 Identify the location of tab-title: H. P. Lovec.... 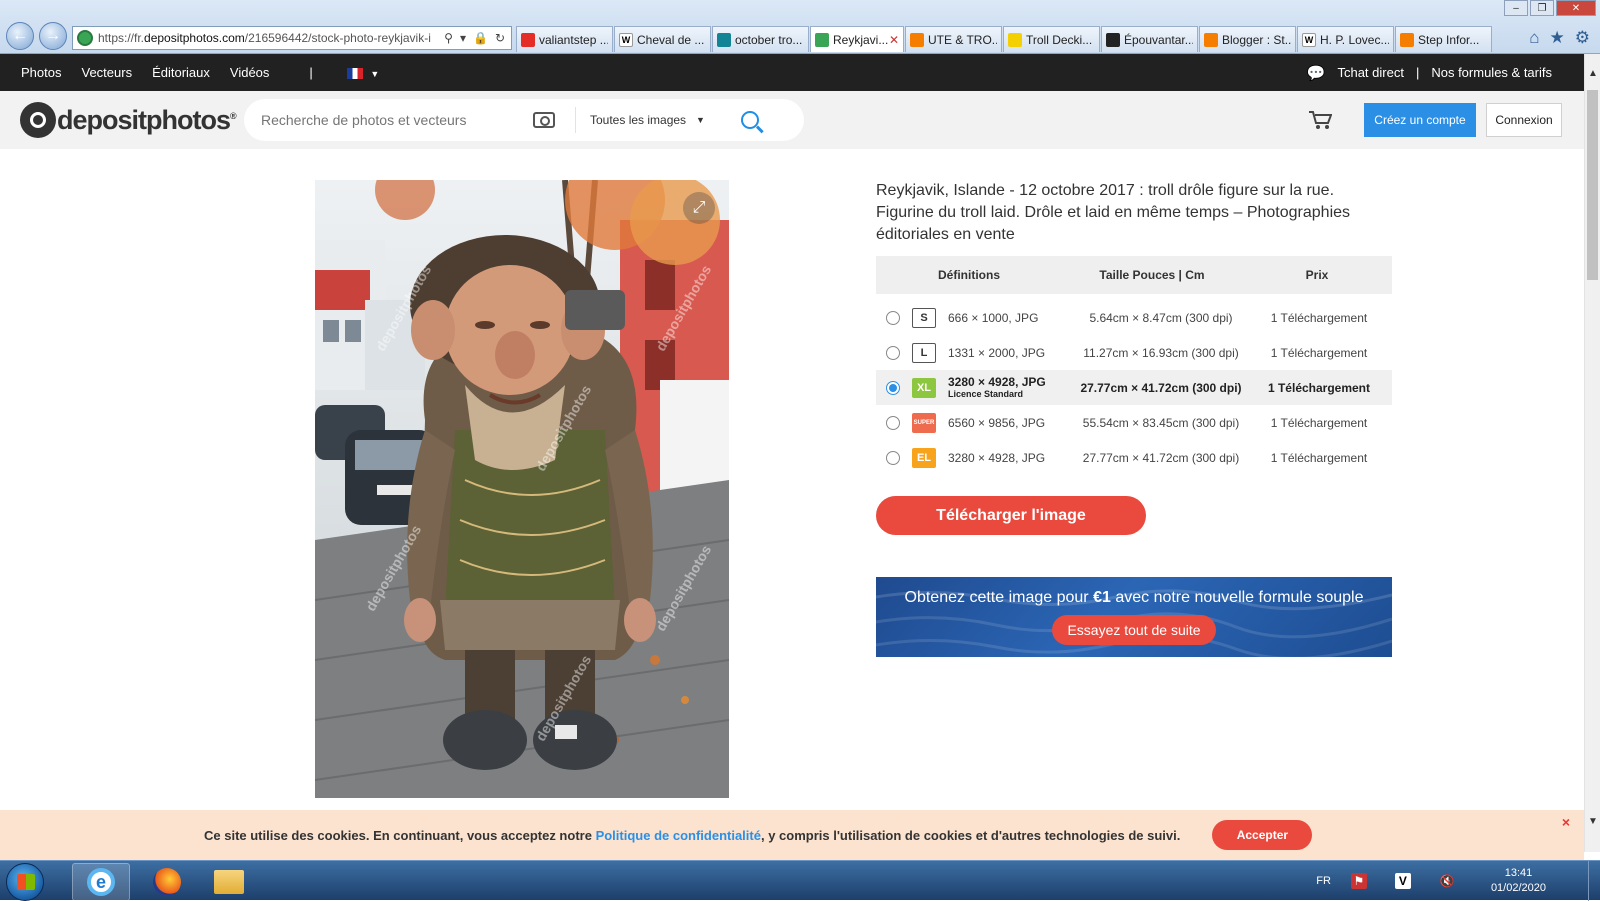
(1354, 39).